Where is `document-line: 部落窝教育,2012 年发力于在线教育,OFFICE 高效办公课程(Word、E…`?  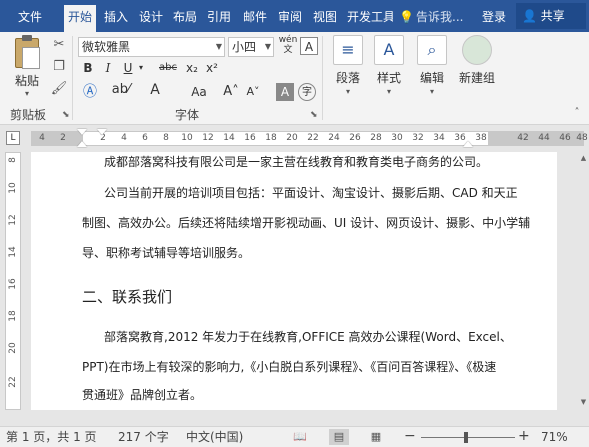
document-line: 部落窝教育,2012 年发力于在线教育,OFFICE 高效办公课程(Word、E… is located at coordinates (308, 337).